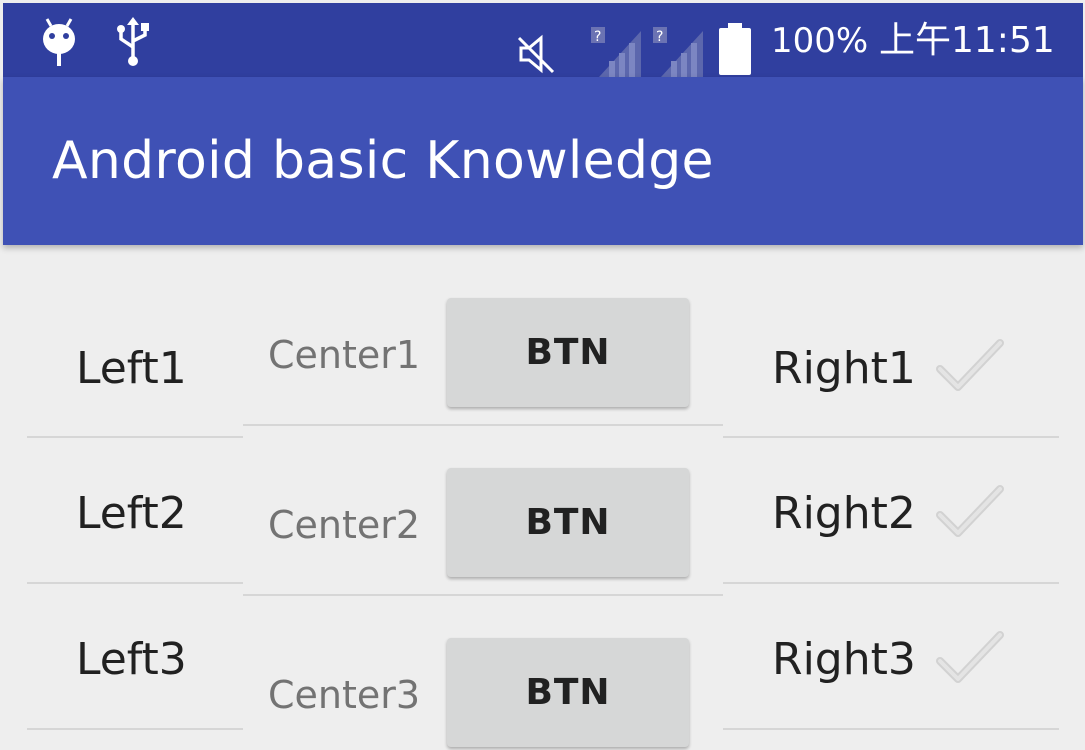  I want to click on right-label: Right3, so click(844, 659).